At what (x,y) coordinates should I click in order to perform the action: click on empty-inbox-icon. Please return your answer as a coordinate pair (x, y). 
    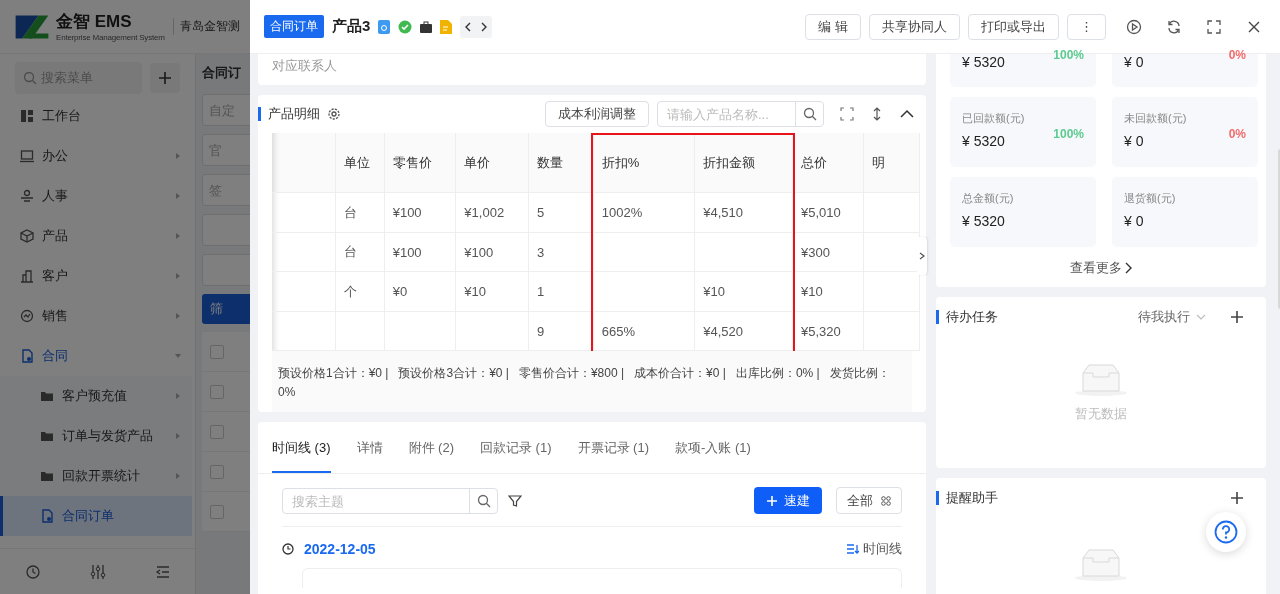
    Looking at the image, I should click on (1101, 380).